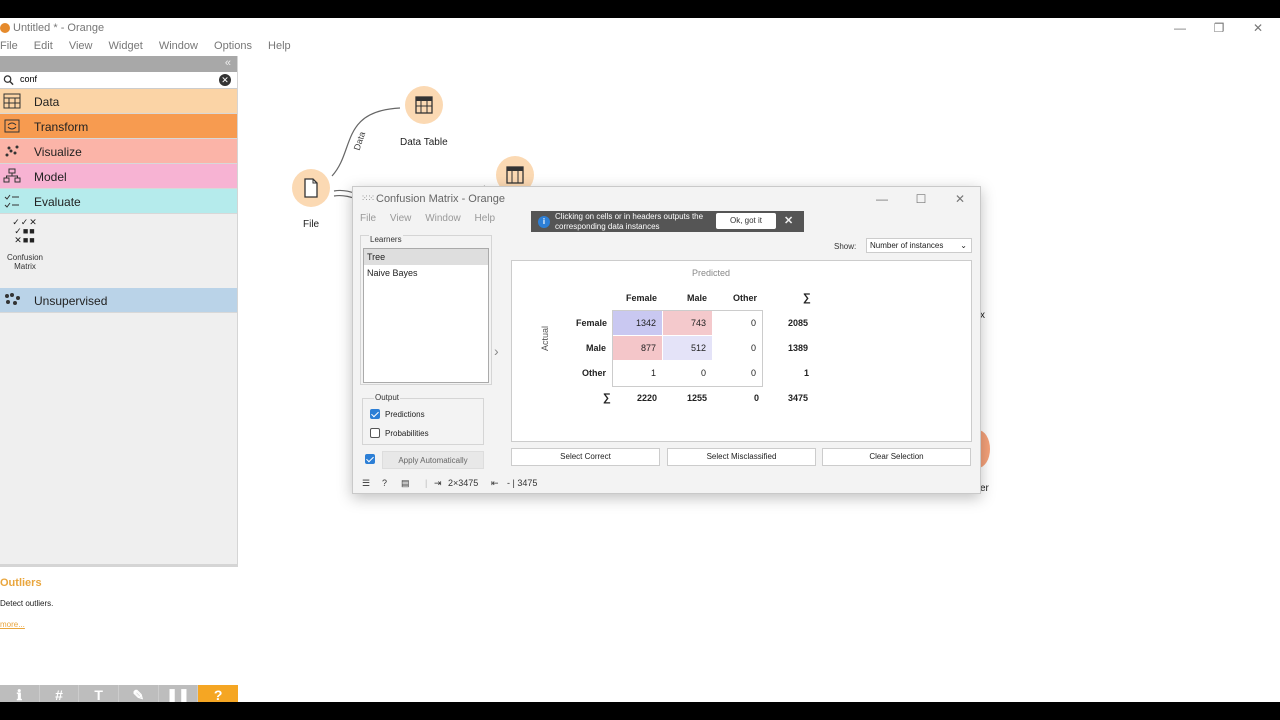 The width and height of the screenshot is (1280, 720). What do you see at coordinates (401, 218) in the screenshot?
I see `dialog-menu-view: View` at bounding box center [401, 218].